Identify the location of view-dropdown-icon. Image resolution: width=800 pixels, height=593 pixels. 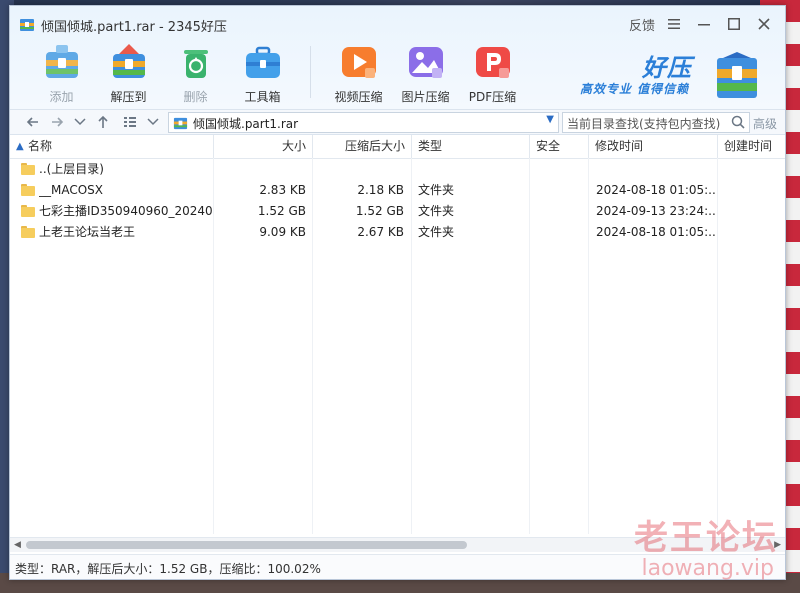
(153, 122).